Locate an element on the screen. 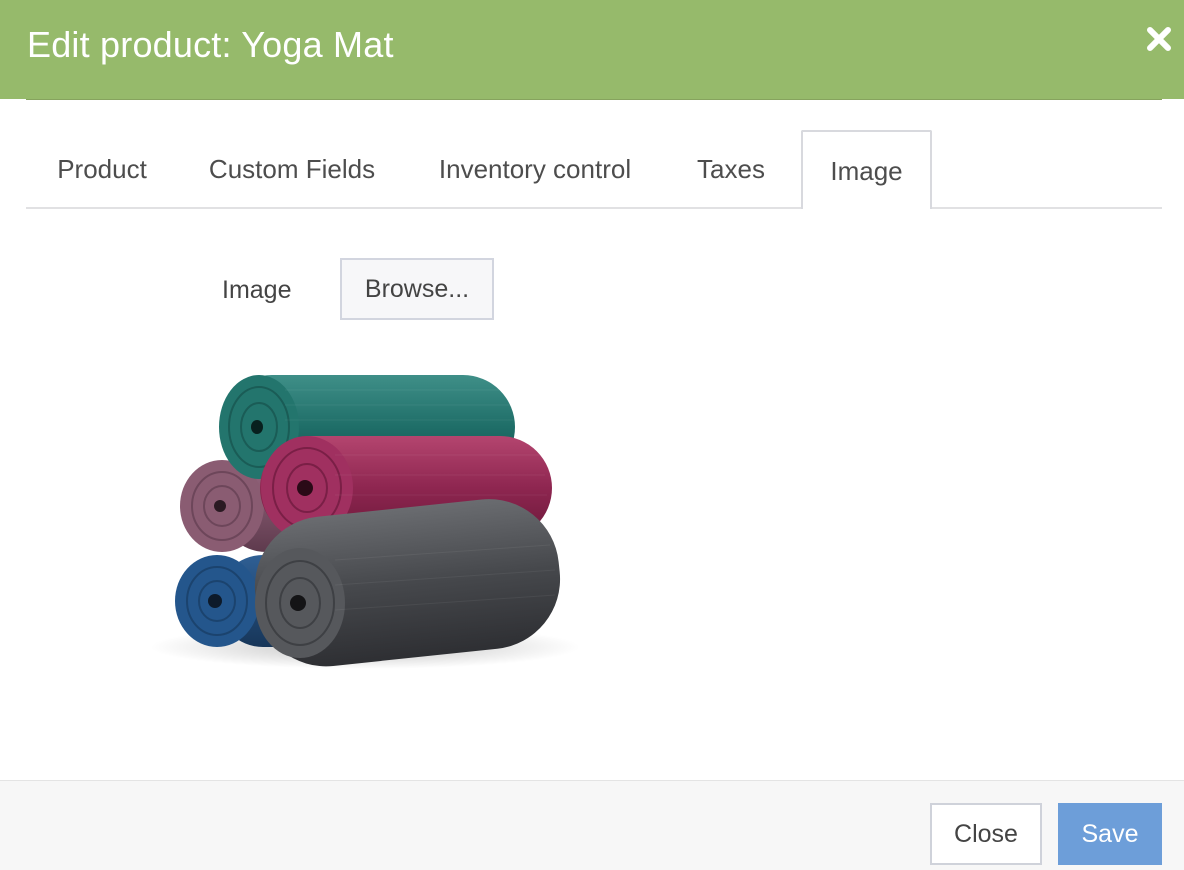 This screenshot has height=870, width=1184. modal-header: Edit product: Yoga Mat is located at coordinates (592, 50).